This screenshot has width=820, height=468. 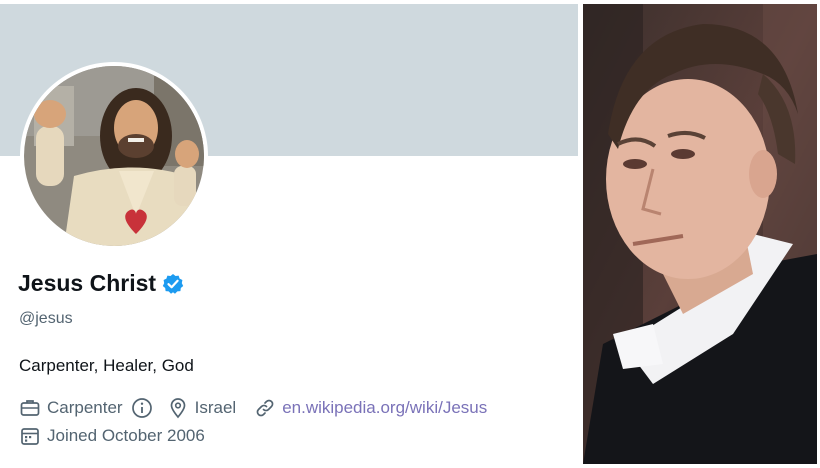 What do you see at coordinates (46, 318) in the screenshot?
I see `profile-handle: @jesus` at bounding box center [46, 318].